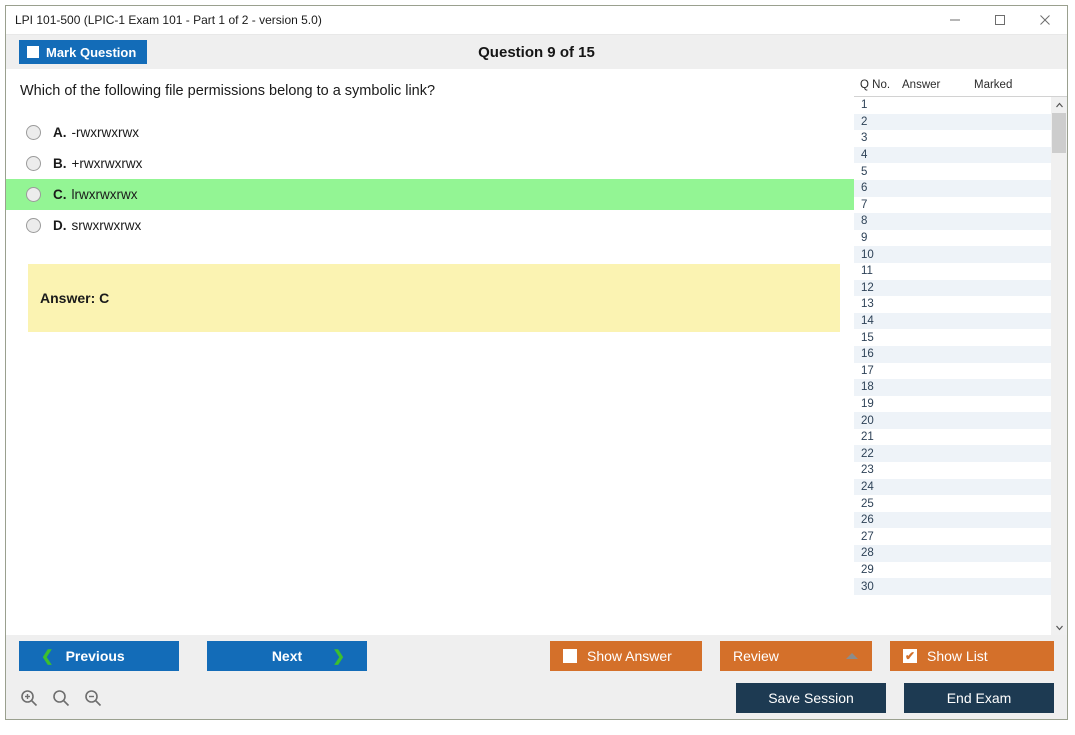 Image resolution: width=1075 pixels, height=735 pixels. I want to click on question-list-row: 7, so click(952, 205).